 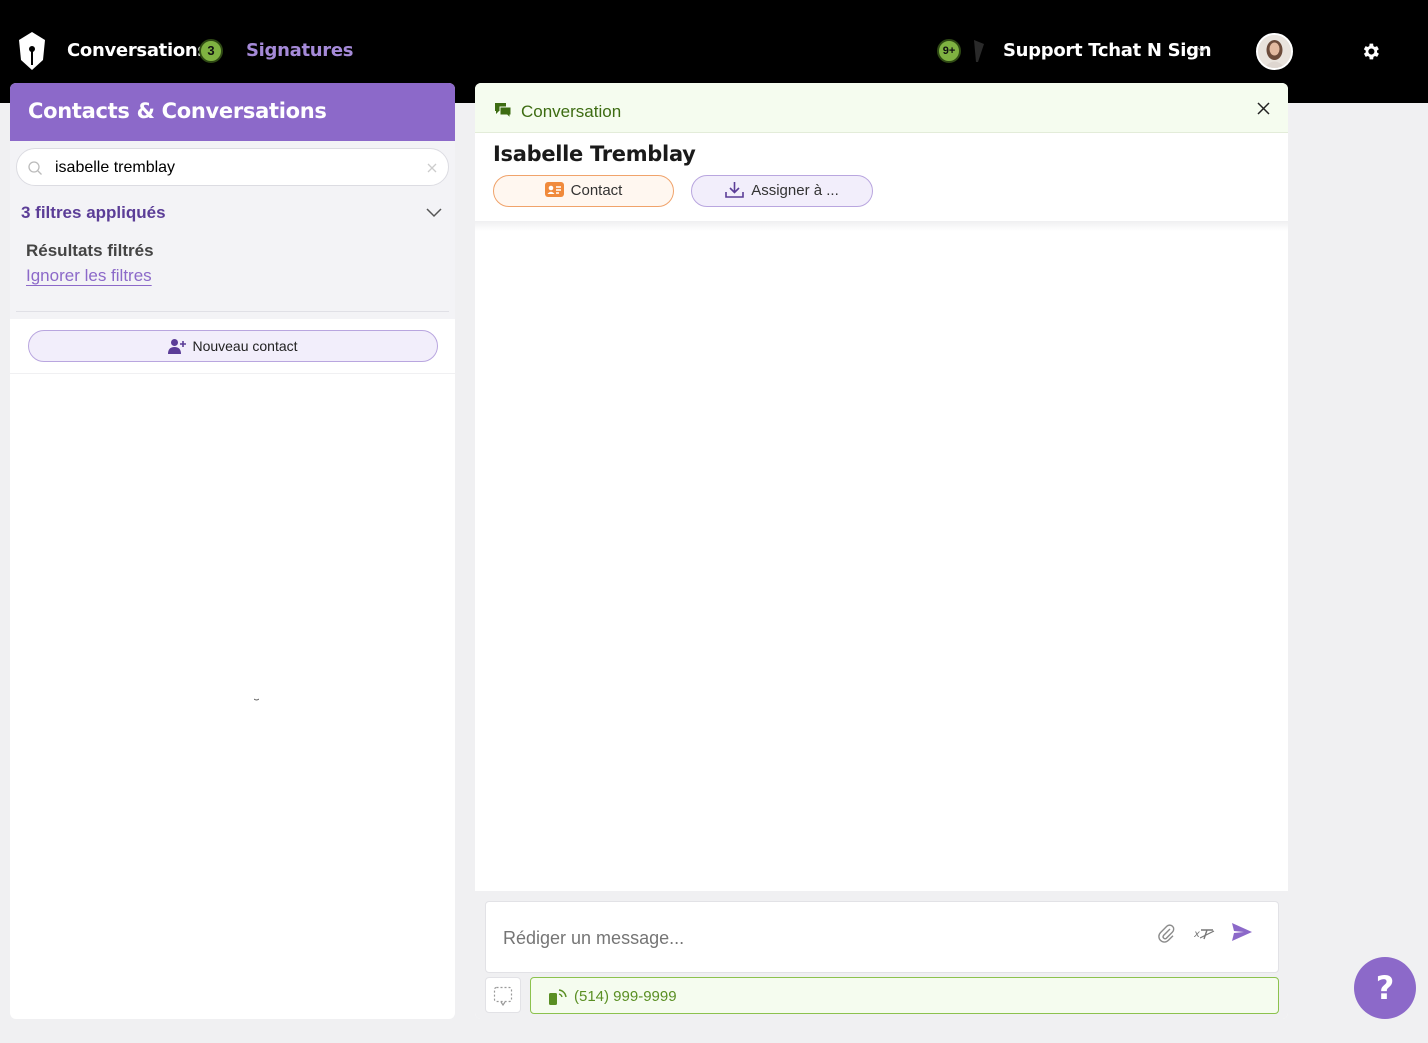 I want to click on contact-button: Contact, so click(x=583, y=191).